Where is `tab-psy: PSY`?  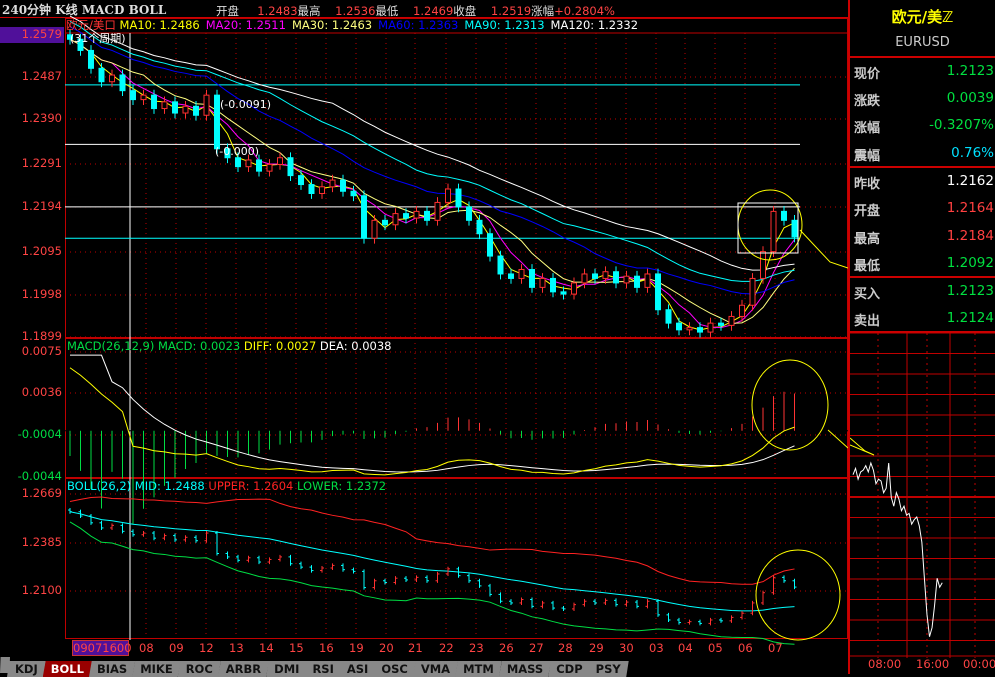 tab-psy: PSY is located at coordinates (608, 669).